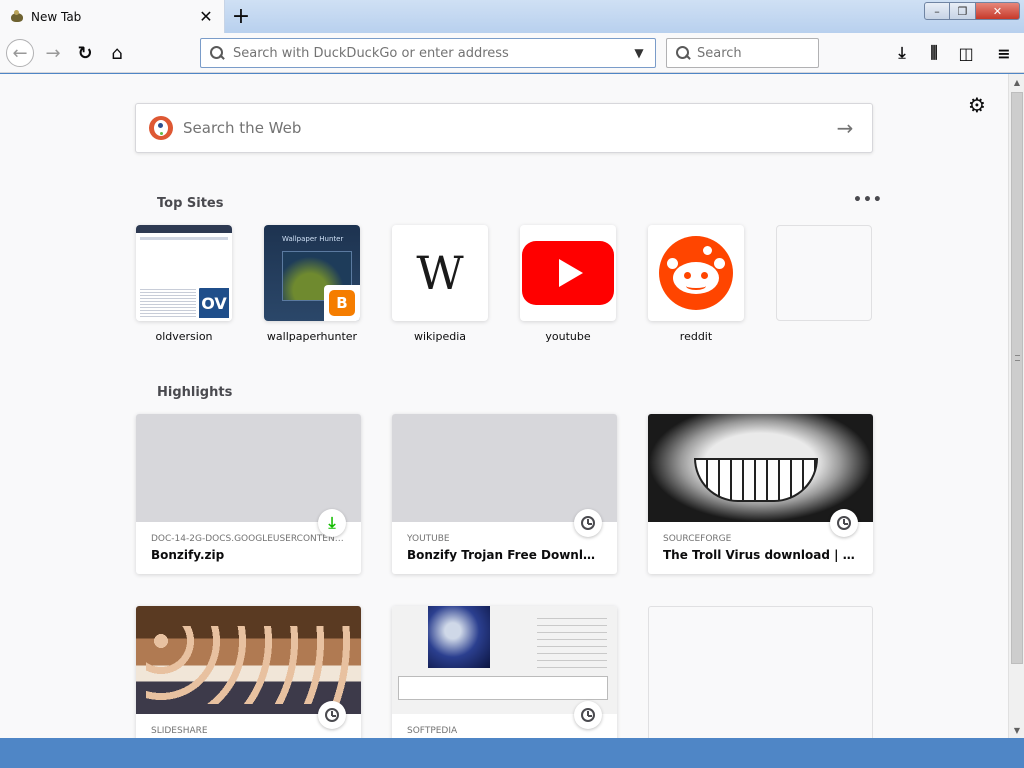  Describe the element at coordinates (428, 539) in the screenshot. I see `card-source: YOUTUBE` at that location.